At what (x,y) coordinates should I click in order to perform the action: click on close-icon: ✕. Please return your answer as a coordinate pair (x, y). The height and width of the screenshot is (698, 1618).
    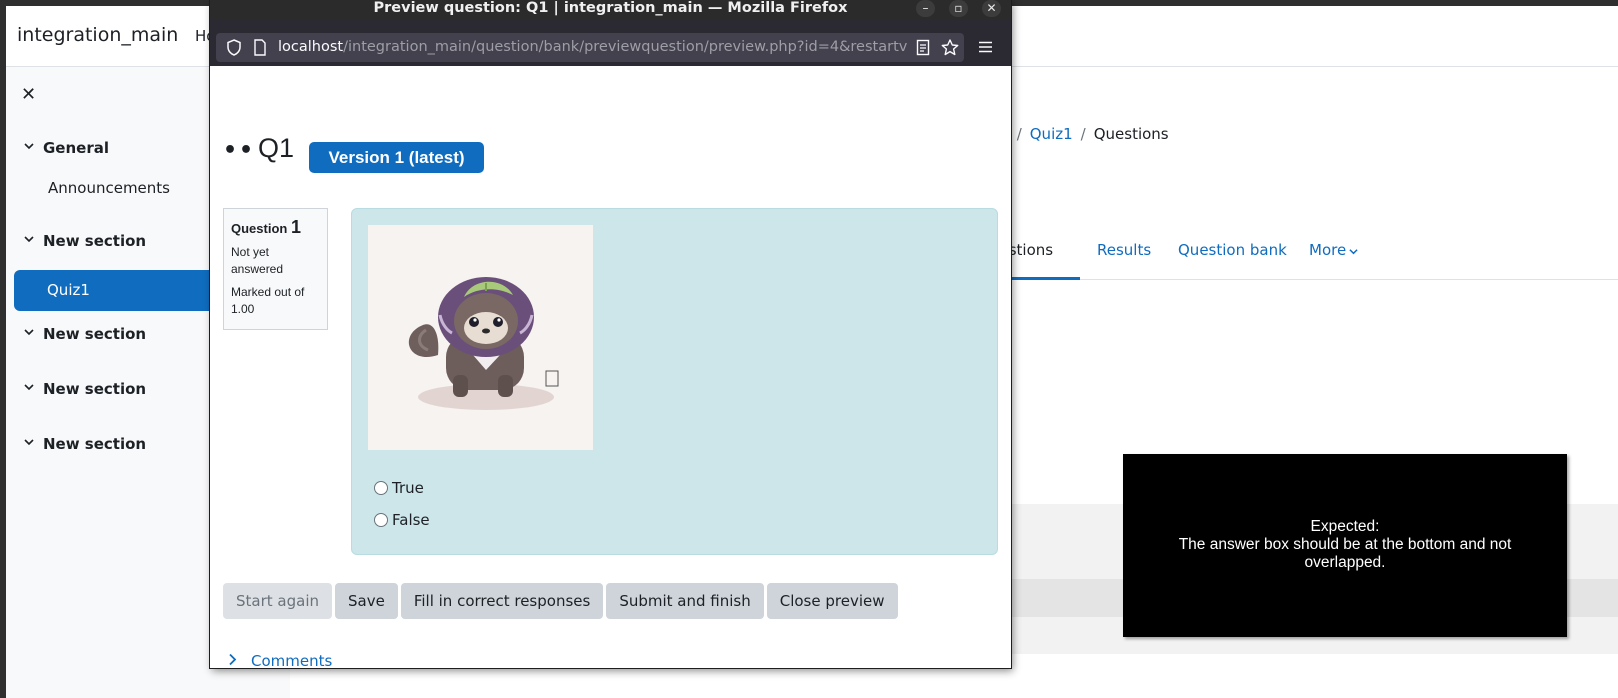
    Looking at the image, I should click on (28, 94).